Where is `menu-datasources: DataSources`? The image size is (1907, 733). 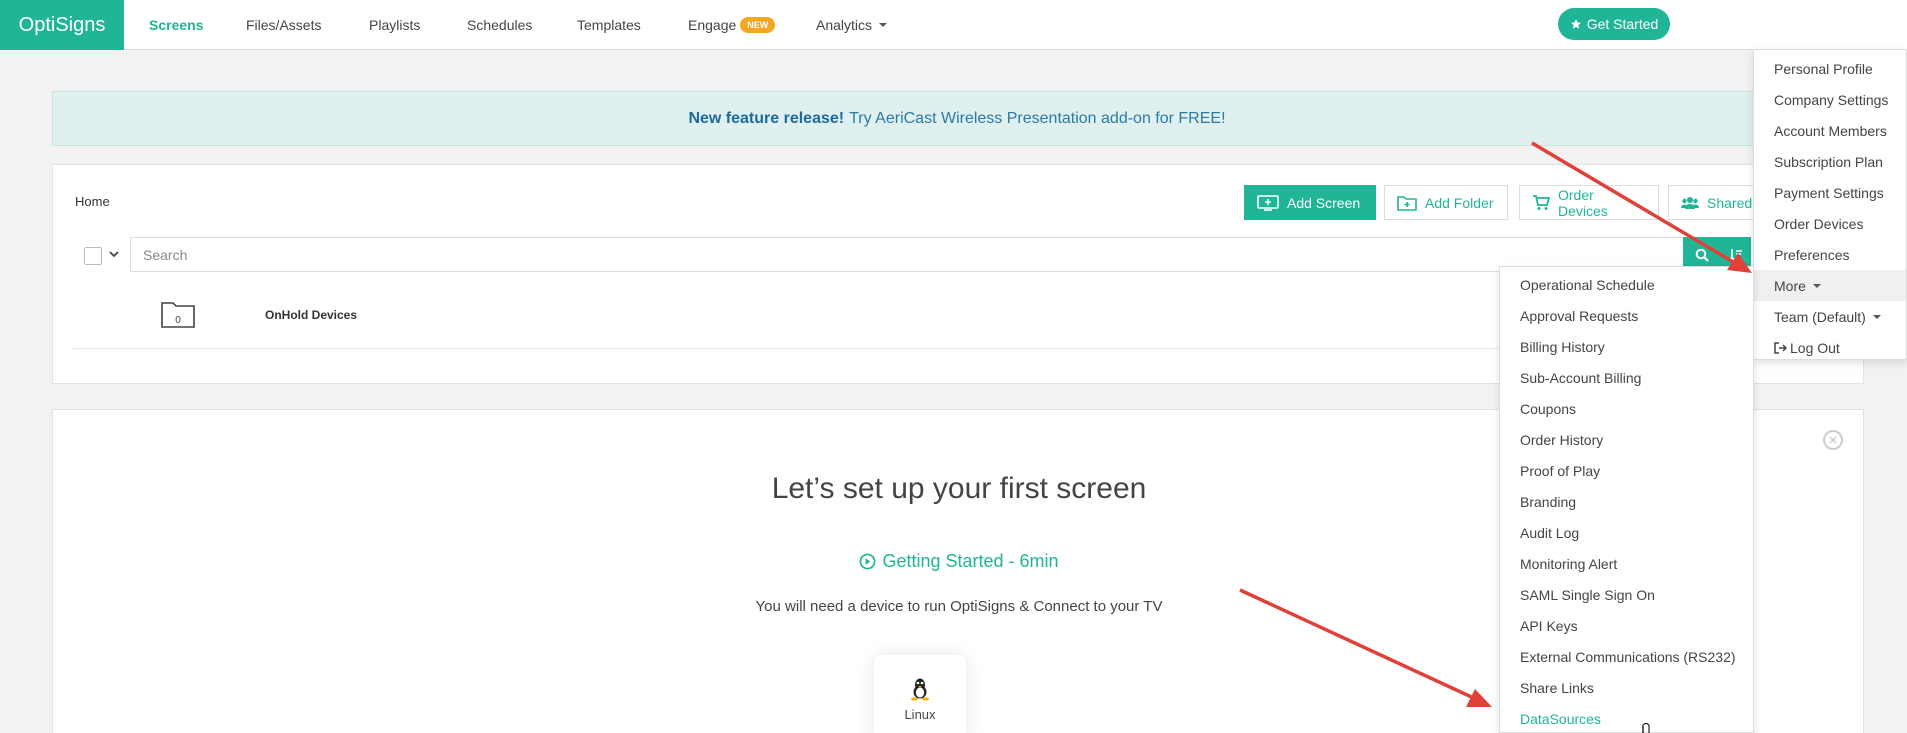
menu-datasources: DataSources is located at coordinates (1626, 718).